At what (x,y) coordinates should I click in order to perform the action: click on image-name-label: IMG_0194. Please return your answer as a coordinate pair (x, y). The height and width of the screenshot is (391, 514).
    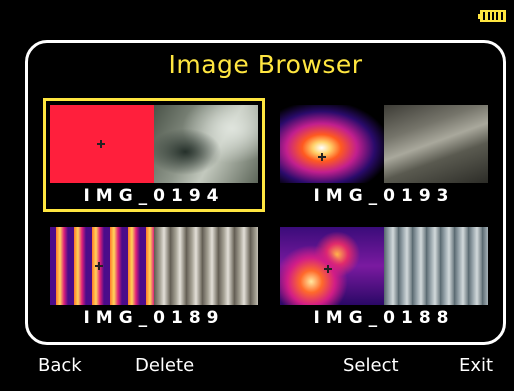
    Looking at the image, I should click on (154, 196).